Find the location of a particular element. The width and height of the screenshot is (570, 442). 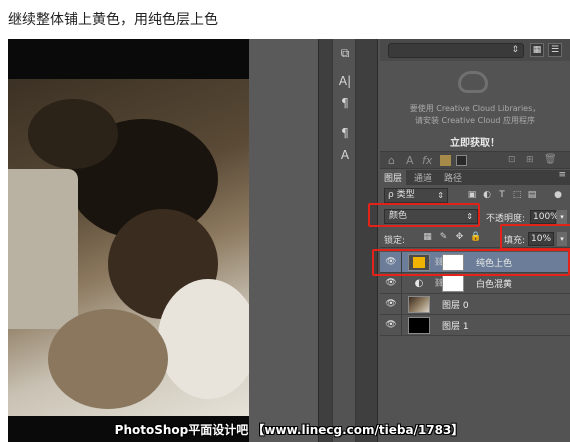

tab-channels: 通道 is located at coordinates (423, 177).